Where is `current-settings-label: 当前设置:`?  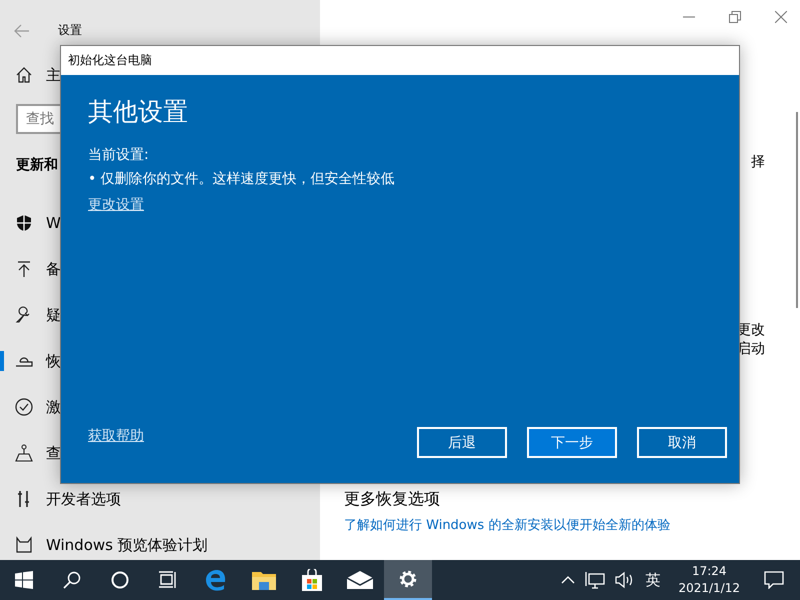
current-settings-label: 当前设置: is located at coordinates (119, 155).